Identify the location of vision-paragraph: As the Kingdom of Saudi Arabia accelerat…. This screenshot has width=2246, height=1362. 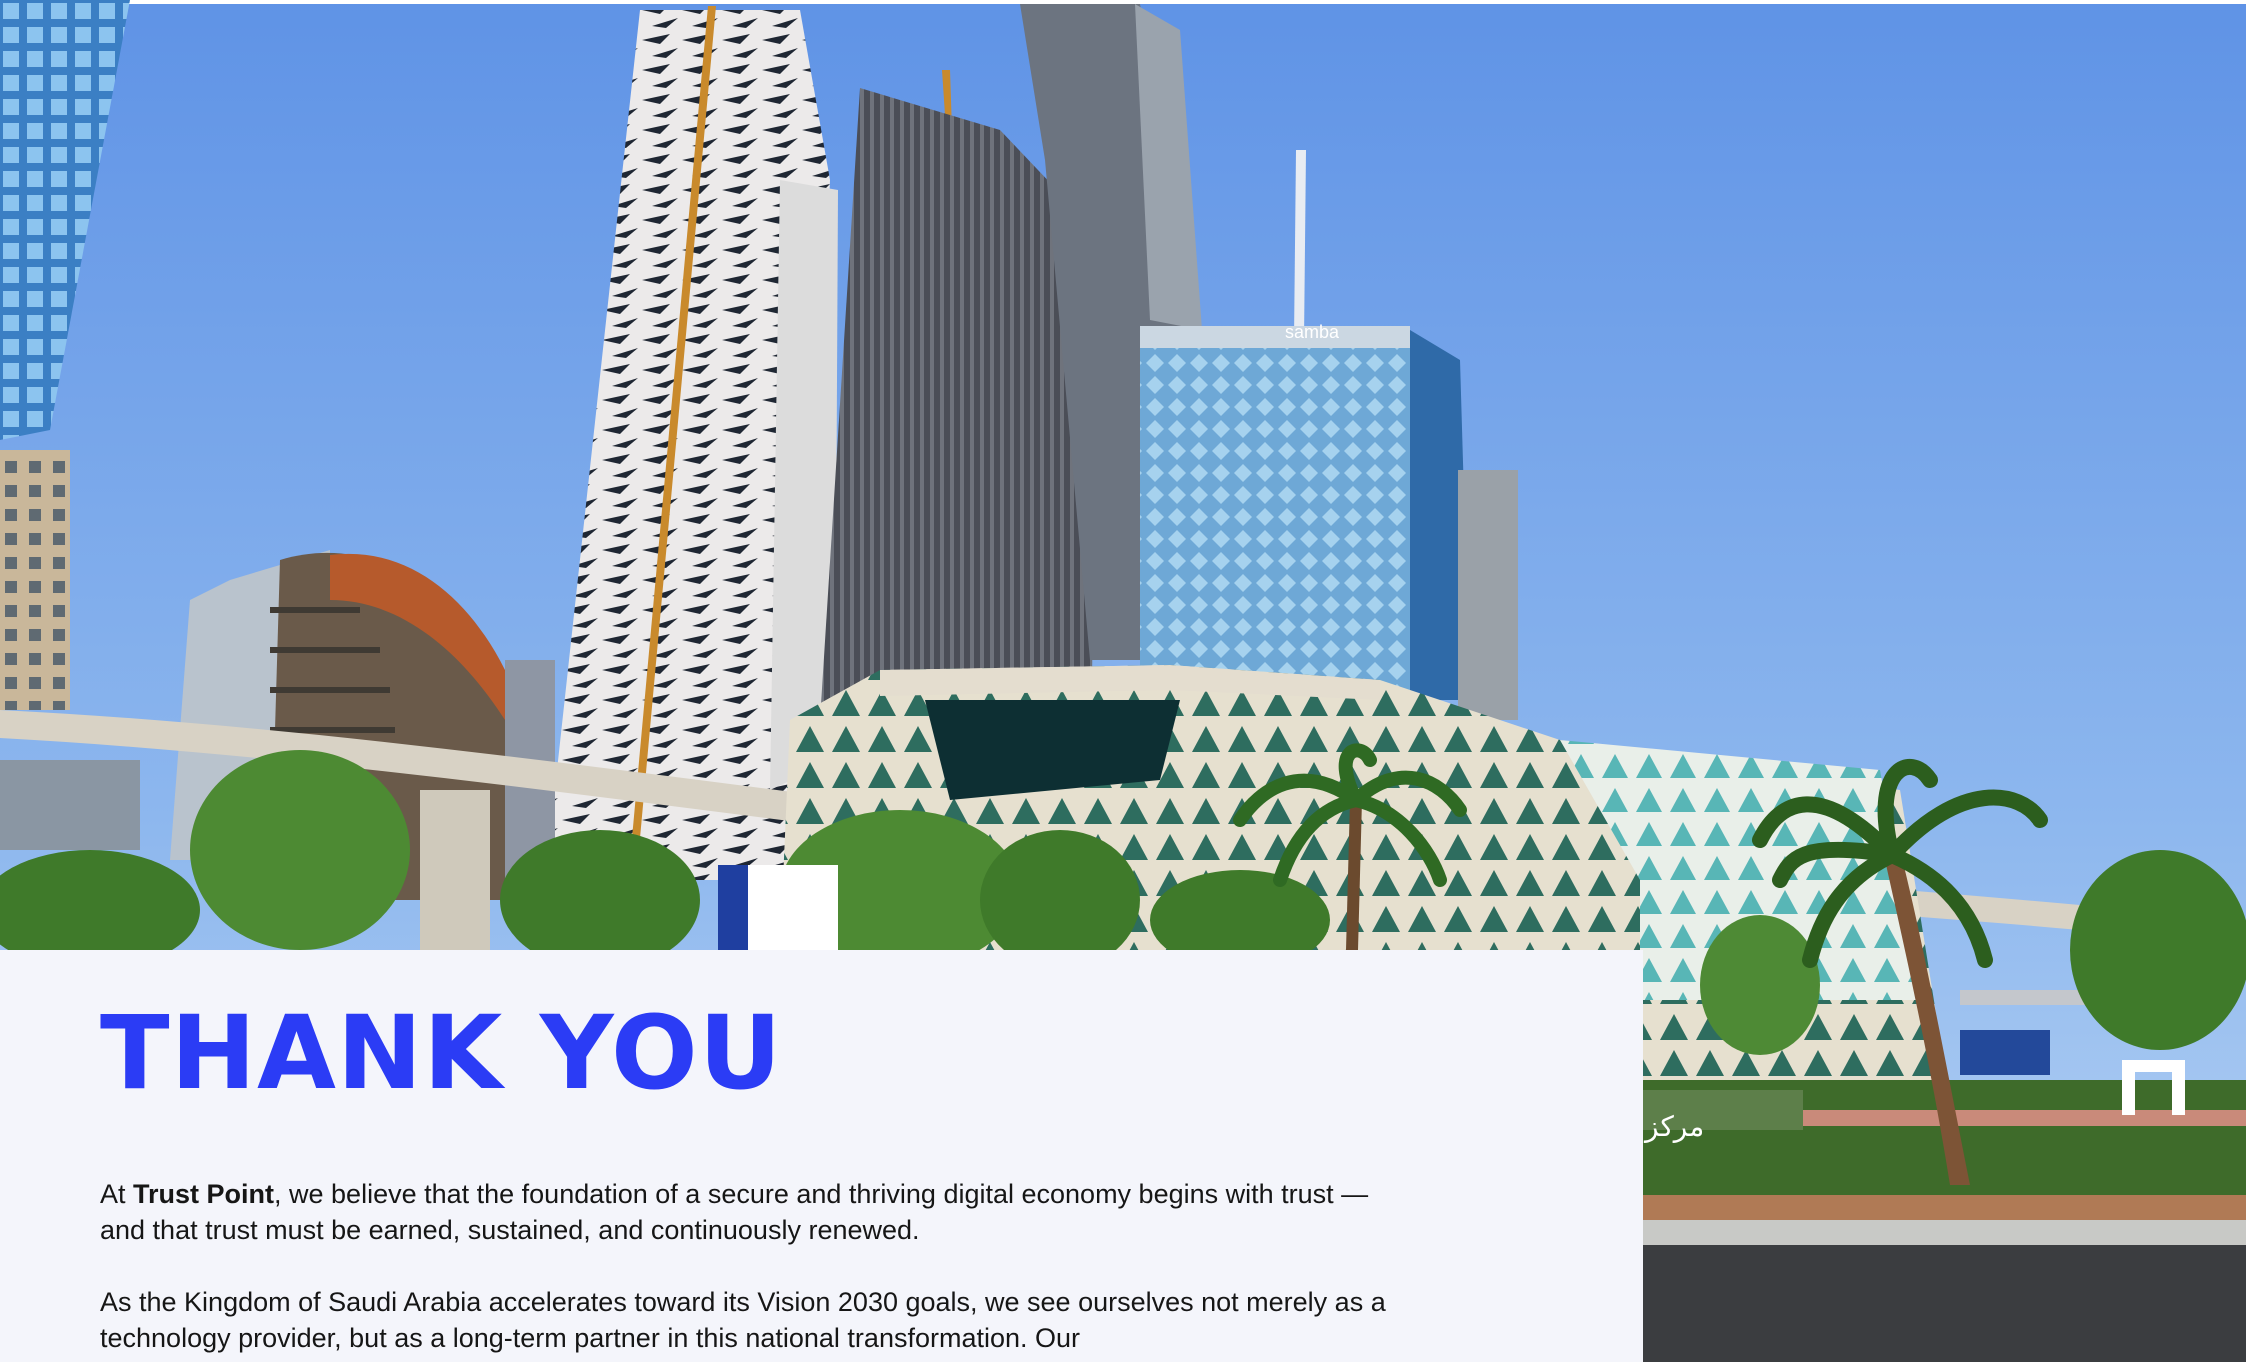
(743, 1320).